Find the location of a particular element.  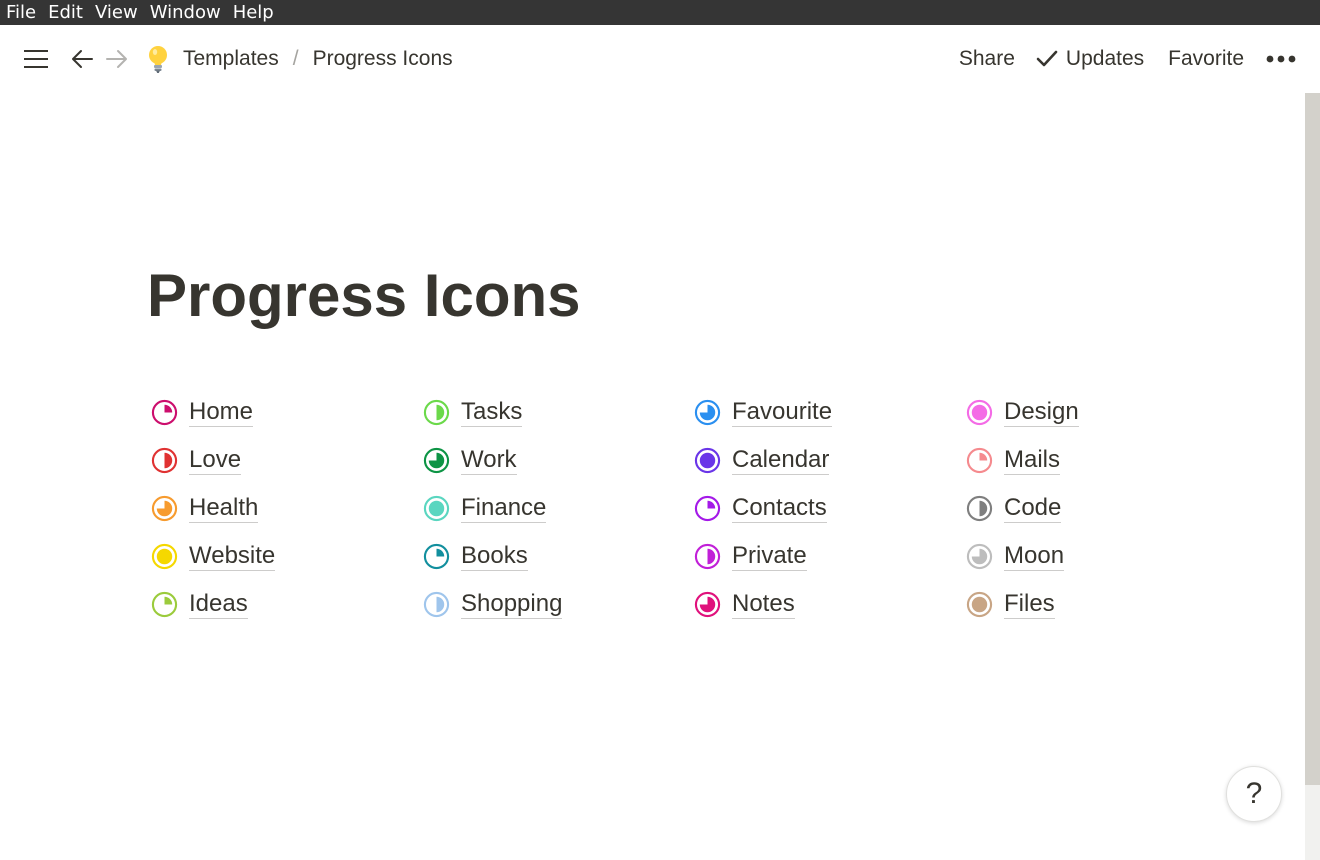

breadcrumb: Templates / Progress Icons is located at coordinates (299, 59).